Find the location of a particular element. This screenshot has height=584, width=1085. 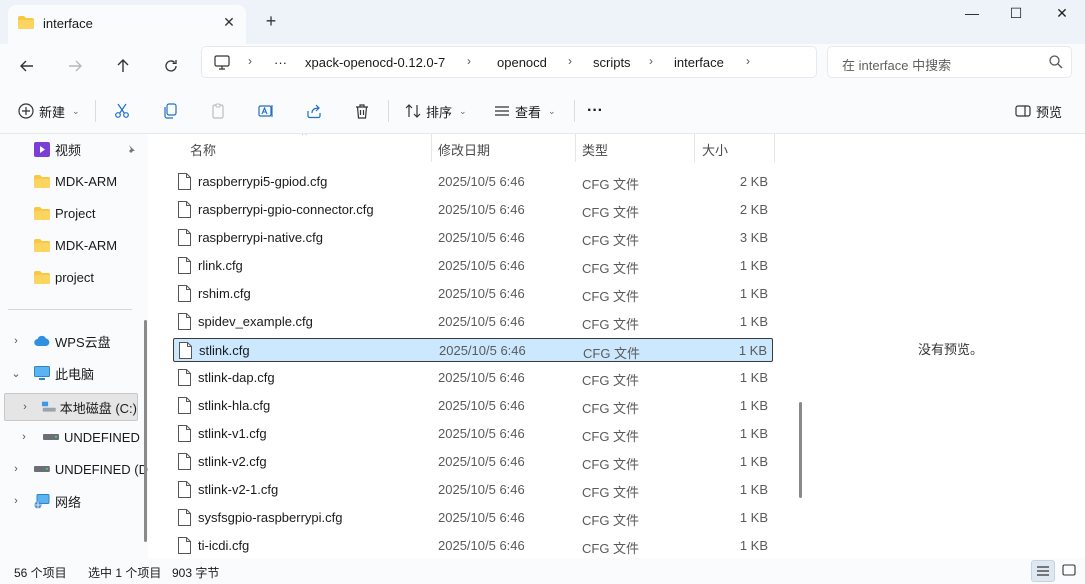

more-options-button: ··· is located at coordinates (595, 111).